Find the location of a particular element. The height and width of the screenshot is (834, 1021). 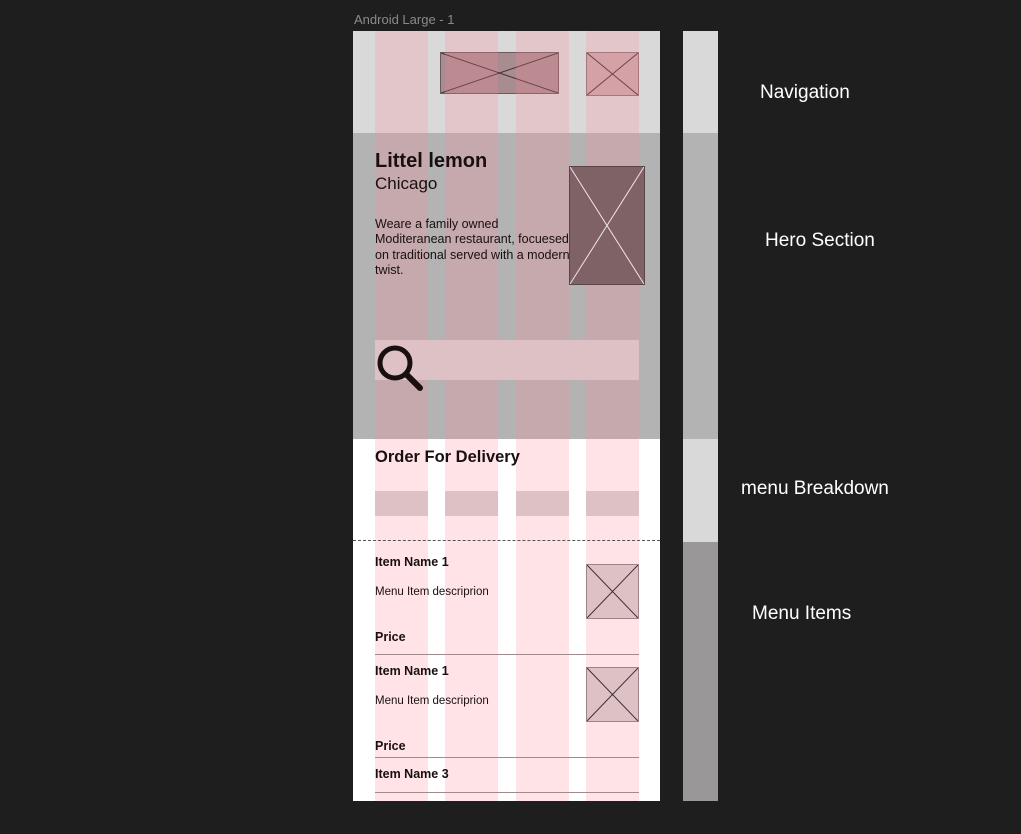

frame-label: Android Large - 1 is located at coordinates (404, 19).